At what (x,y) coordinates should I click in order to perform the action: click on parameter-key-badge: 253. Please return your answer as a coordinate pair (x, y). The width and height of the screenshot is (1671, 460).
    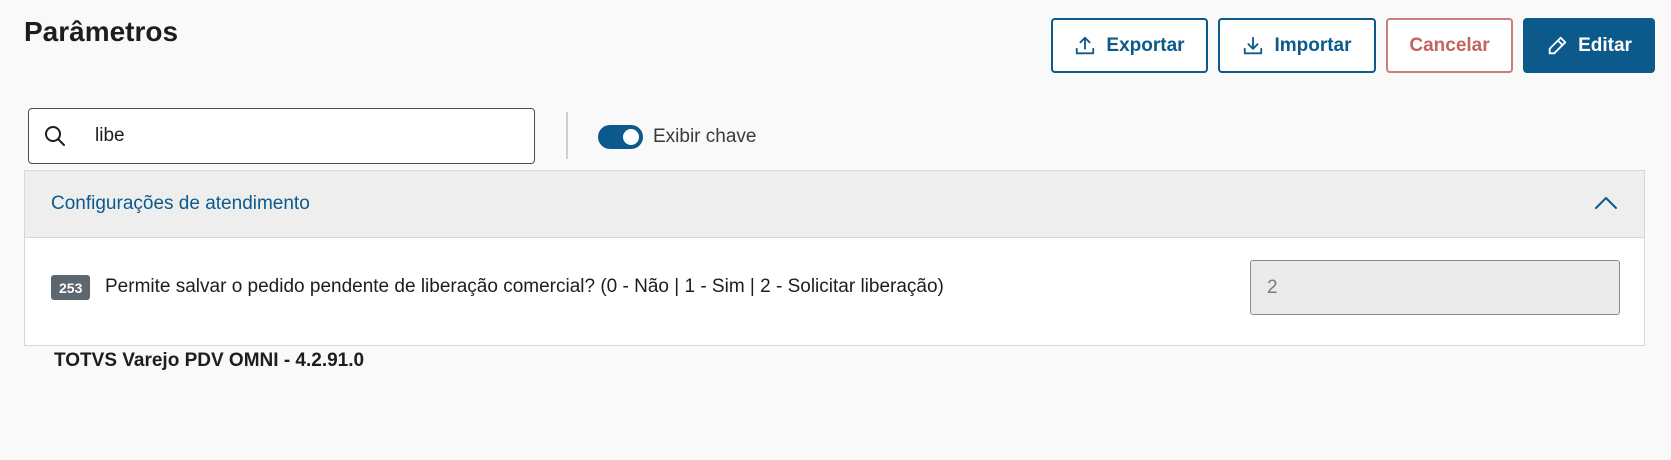
    Looking at the image, I should click on (71, 287).